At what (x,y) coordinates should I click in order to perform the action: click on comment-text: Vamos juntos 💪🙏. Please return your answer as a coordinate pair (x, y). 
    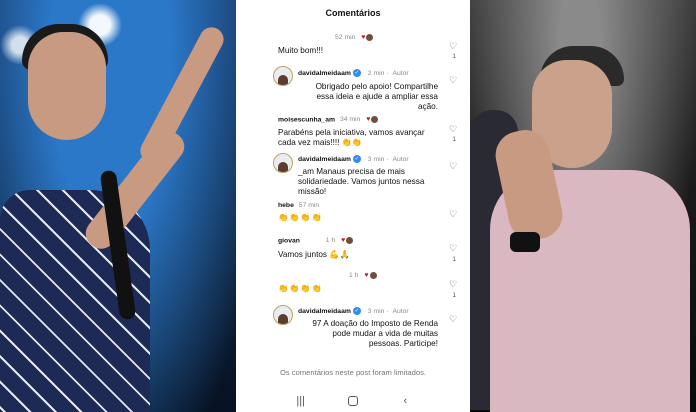
    Looking at the image, I should click on (314, 254).